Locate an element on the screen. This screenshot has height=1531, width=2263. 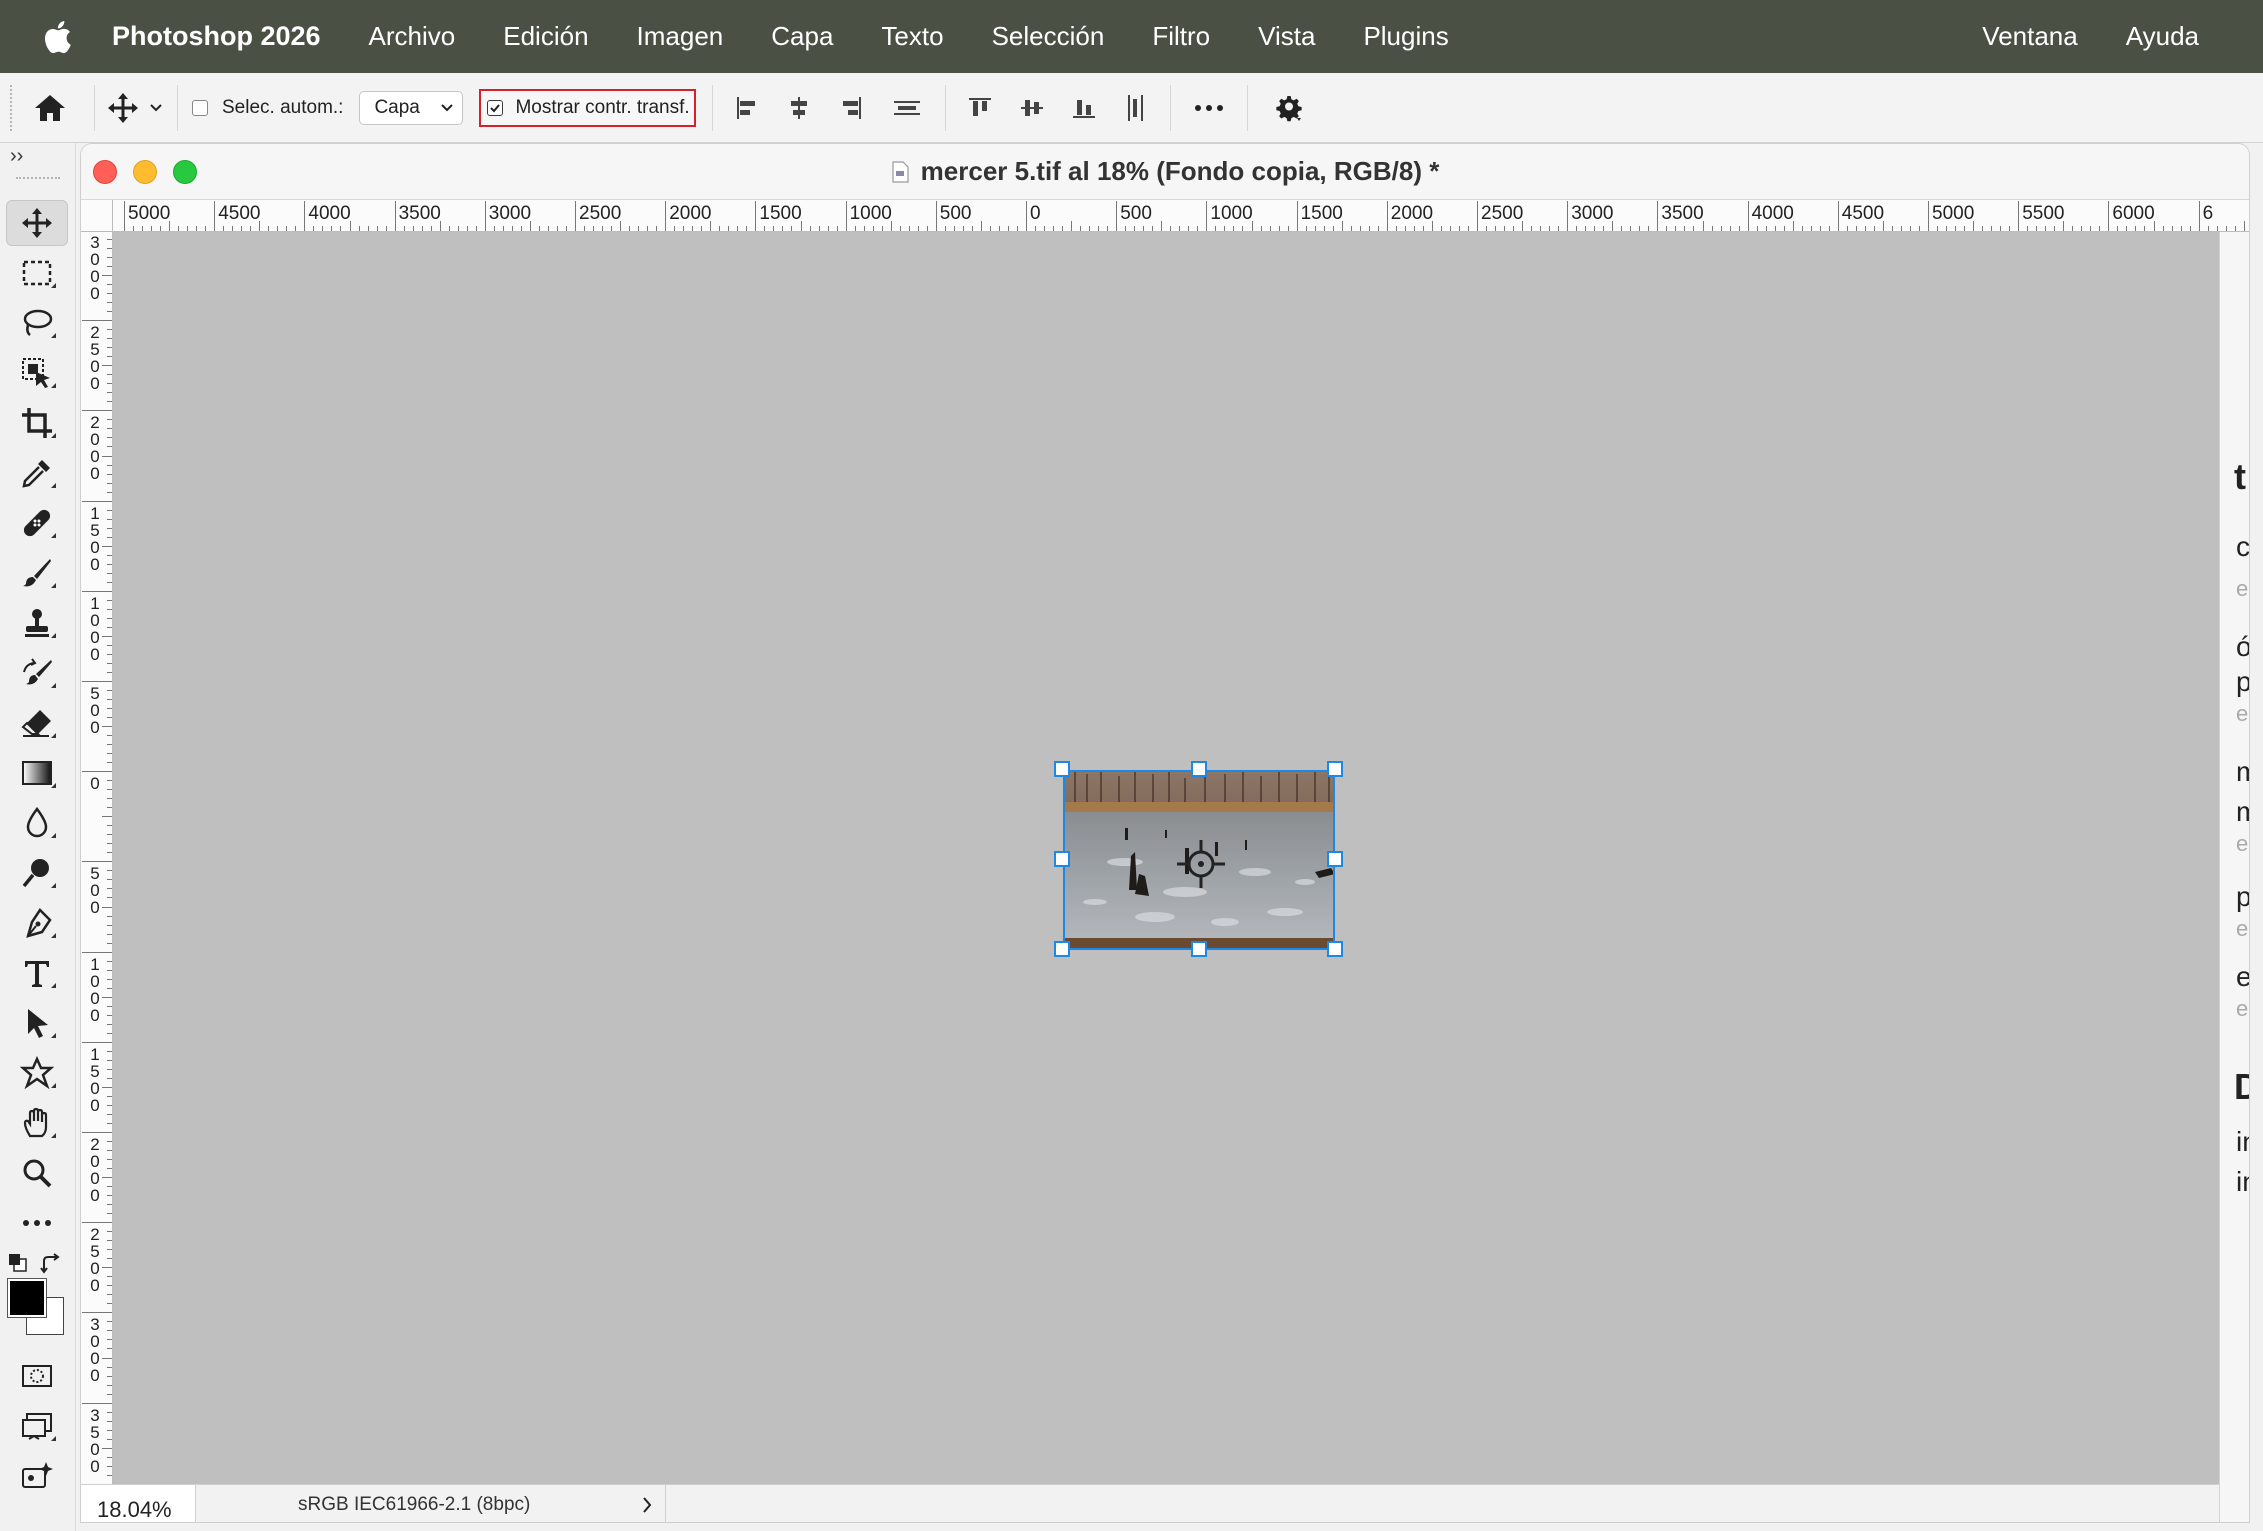
align-vertical-center-button is located at coordinates (1032, 108).